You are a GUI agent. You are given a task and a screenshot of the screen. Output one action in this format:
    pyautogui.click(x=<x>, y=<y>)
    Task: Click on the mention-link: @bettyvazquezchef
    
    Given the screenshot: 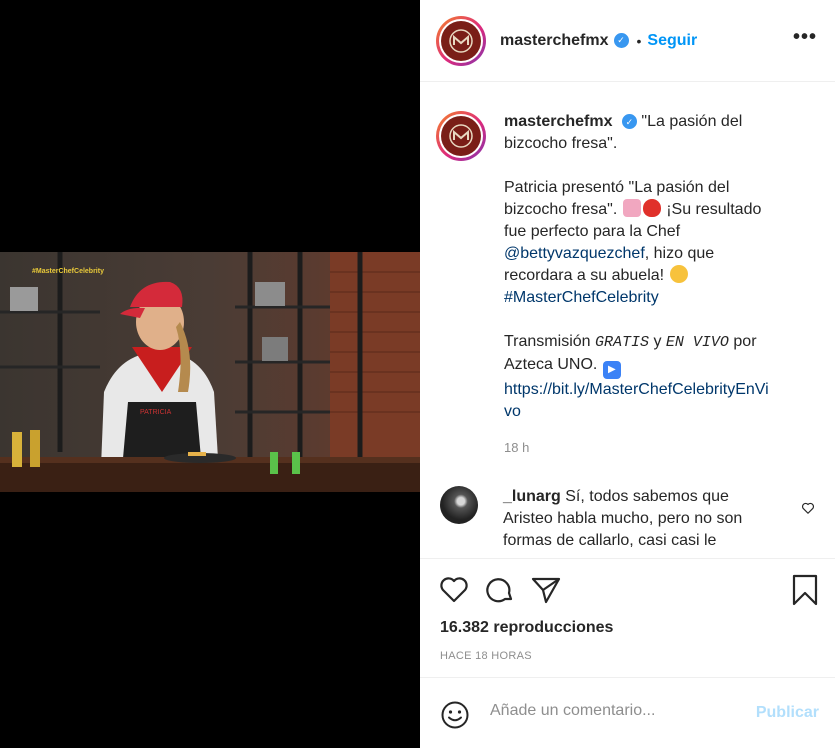 What is the action you would take?
    pyautogui.click(x=574, y=253)
    